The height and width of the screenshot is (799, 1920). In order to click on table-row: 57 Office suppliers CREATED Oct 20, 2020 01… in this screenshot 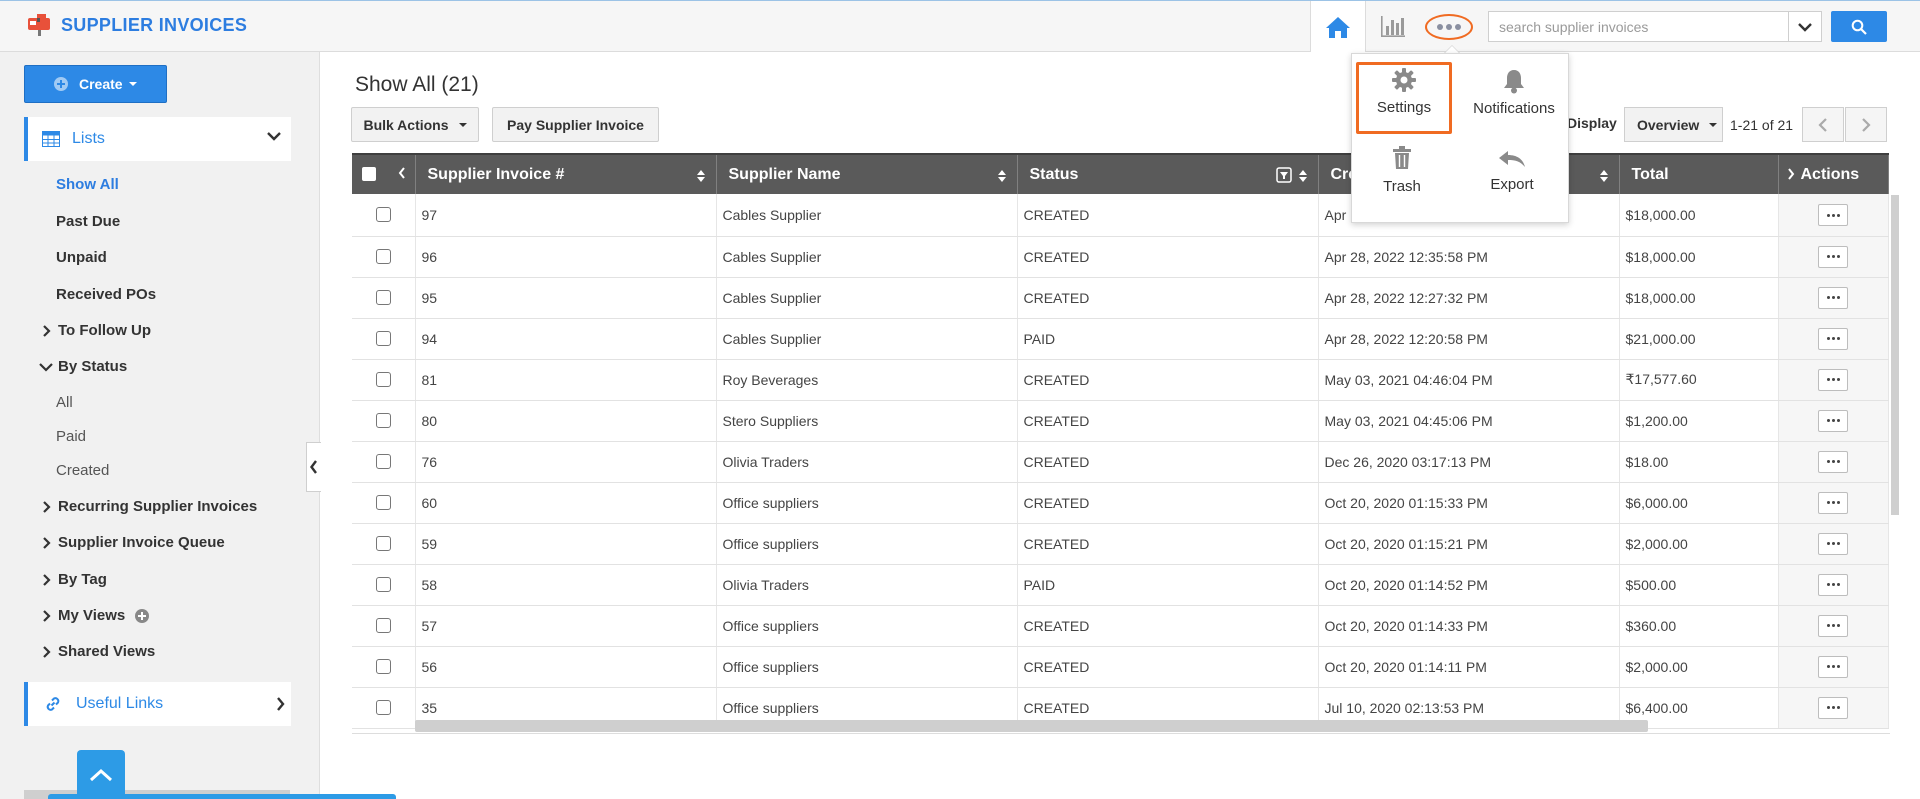, I will do `click(1120, 626)`.